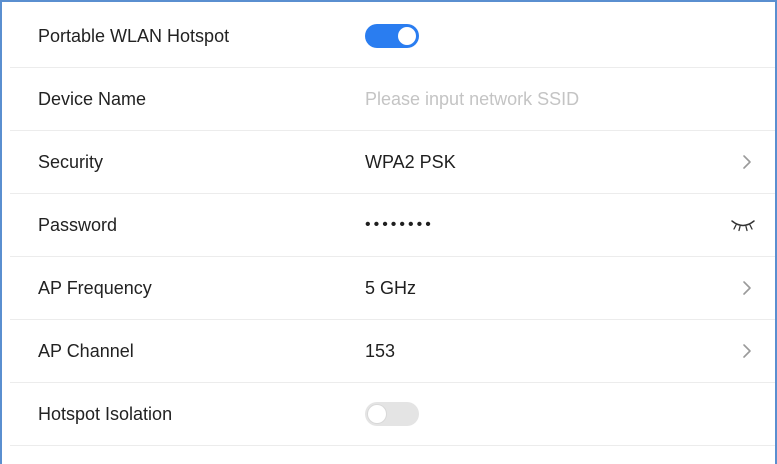  I want to click on security-label: Security, so click(71, 161).